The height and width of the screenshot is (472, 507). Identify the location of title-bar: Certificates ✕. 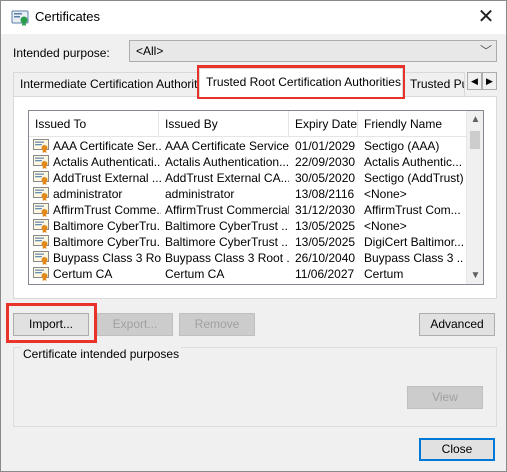
(253, 17).